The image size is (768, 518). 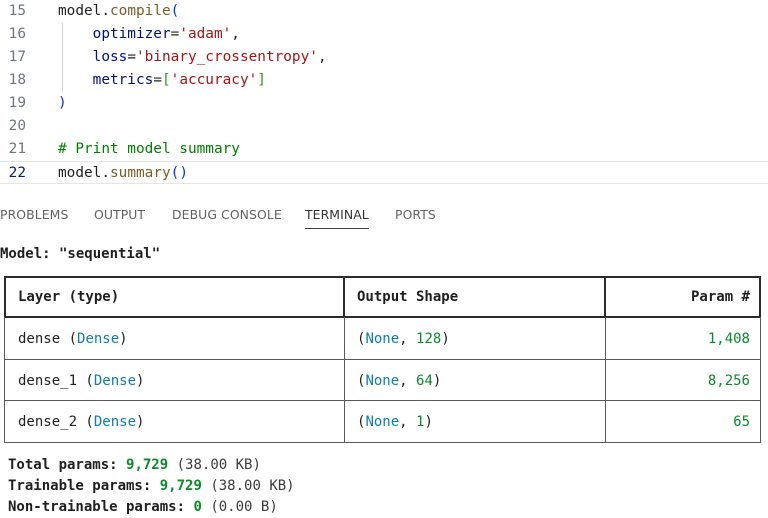 What do you see at coordinates (227, 215) in the screenshot?
I see `tab-debug-console: DEBUG CONSOLE` at bounding box center [227, 215].